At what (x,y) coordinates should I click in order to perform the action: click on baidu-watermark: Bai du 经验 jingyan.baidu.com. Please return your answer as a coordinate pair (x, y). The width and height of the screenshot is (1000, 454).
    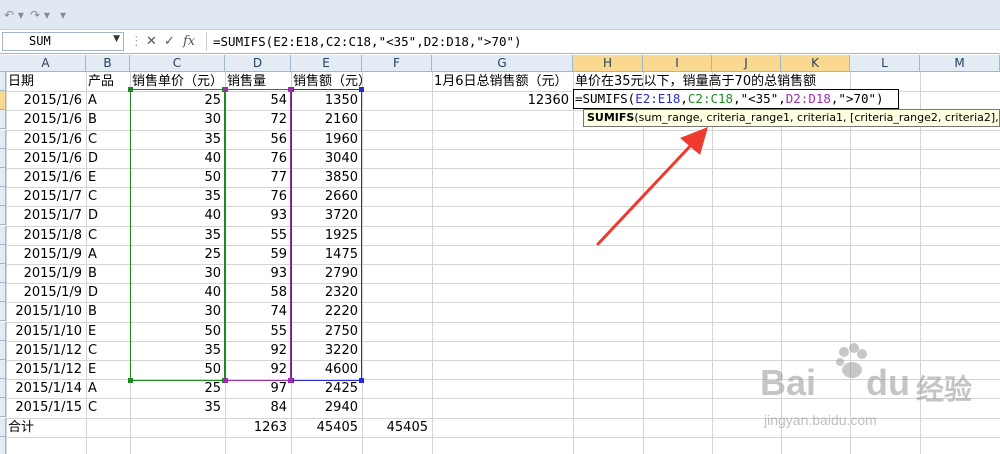
    Looking at the image, I should click on (875, 397).